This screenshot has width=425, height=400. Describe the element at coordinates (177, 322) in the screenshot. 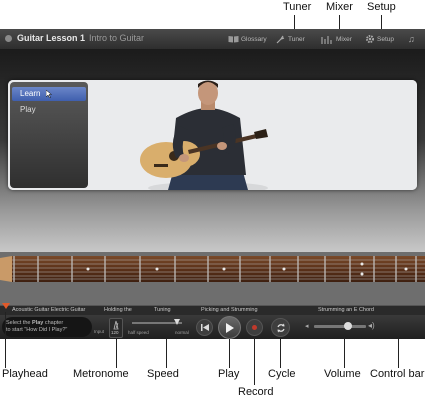

I see `speed-slider-thumb` at that location.